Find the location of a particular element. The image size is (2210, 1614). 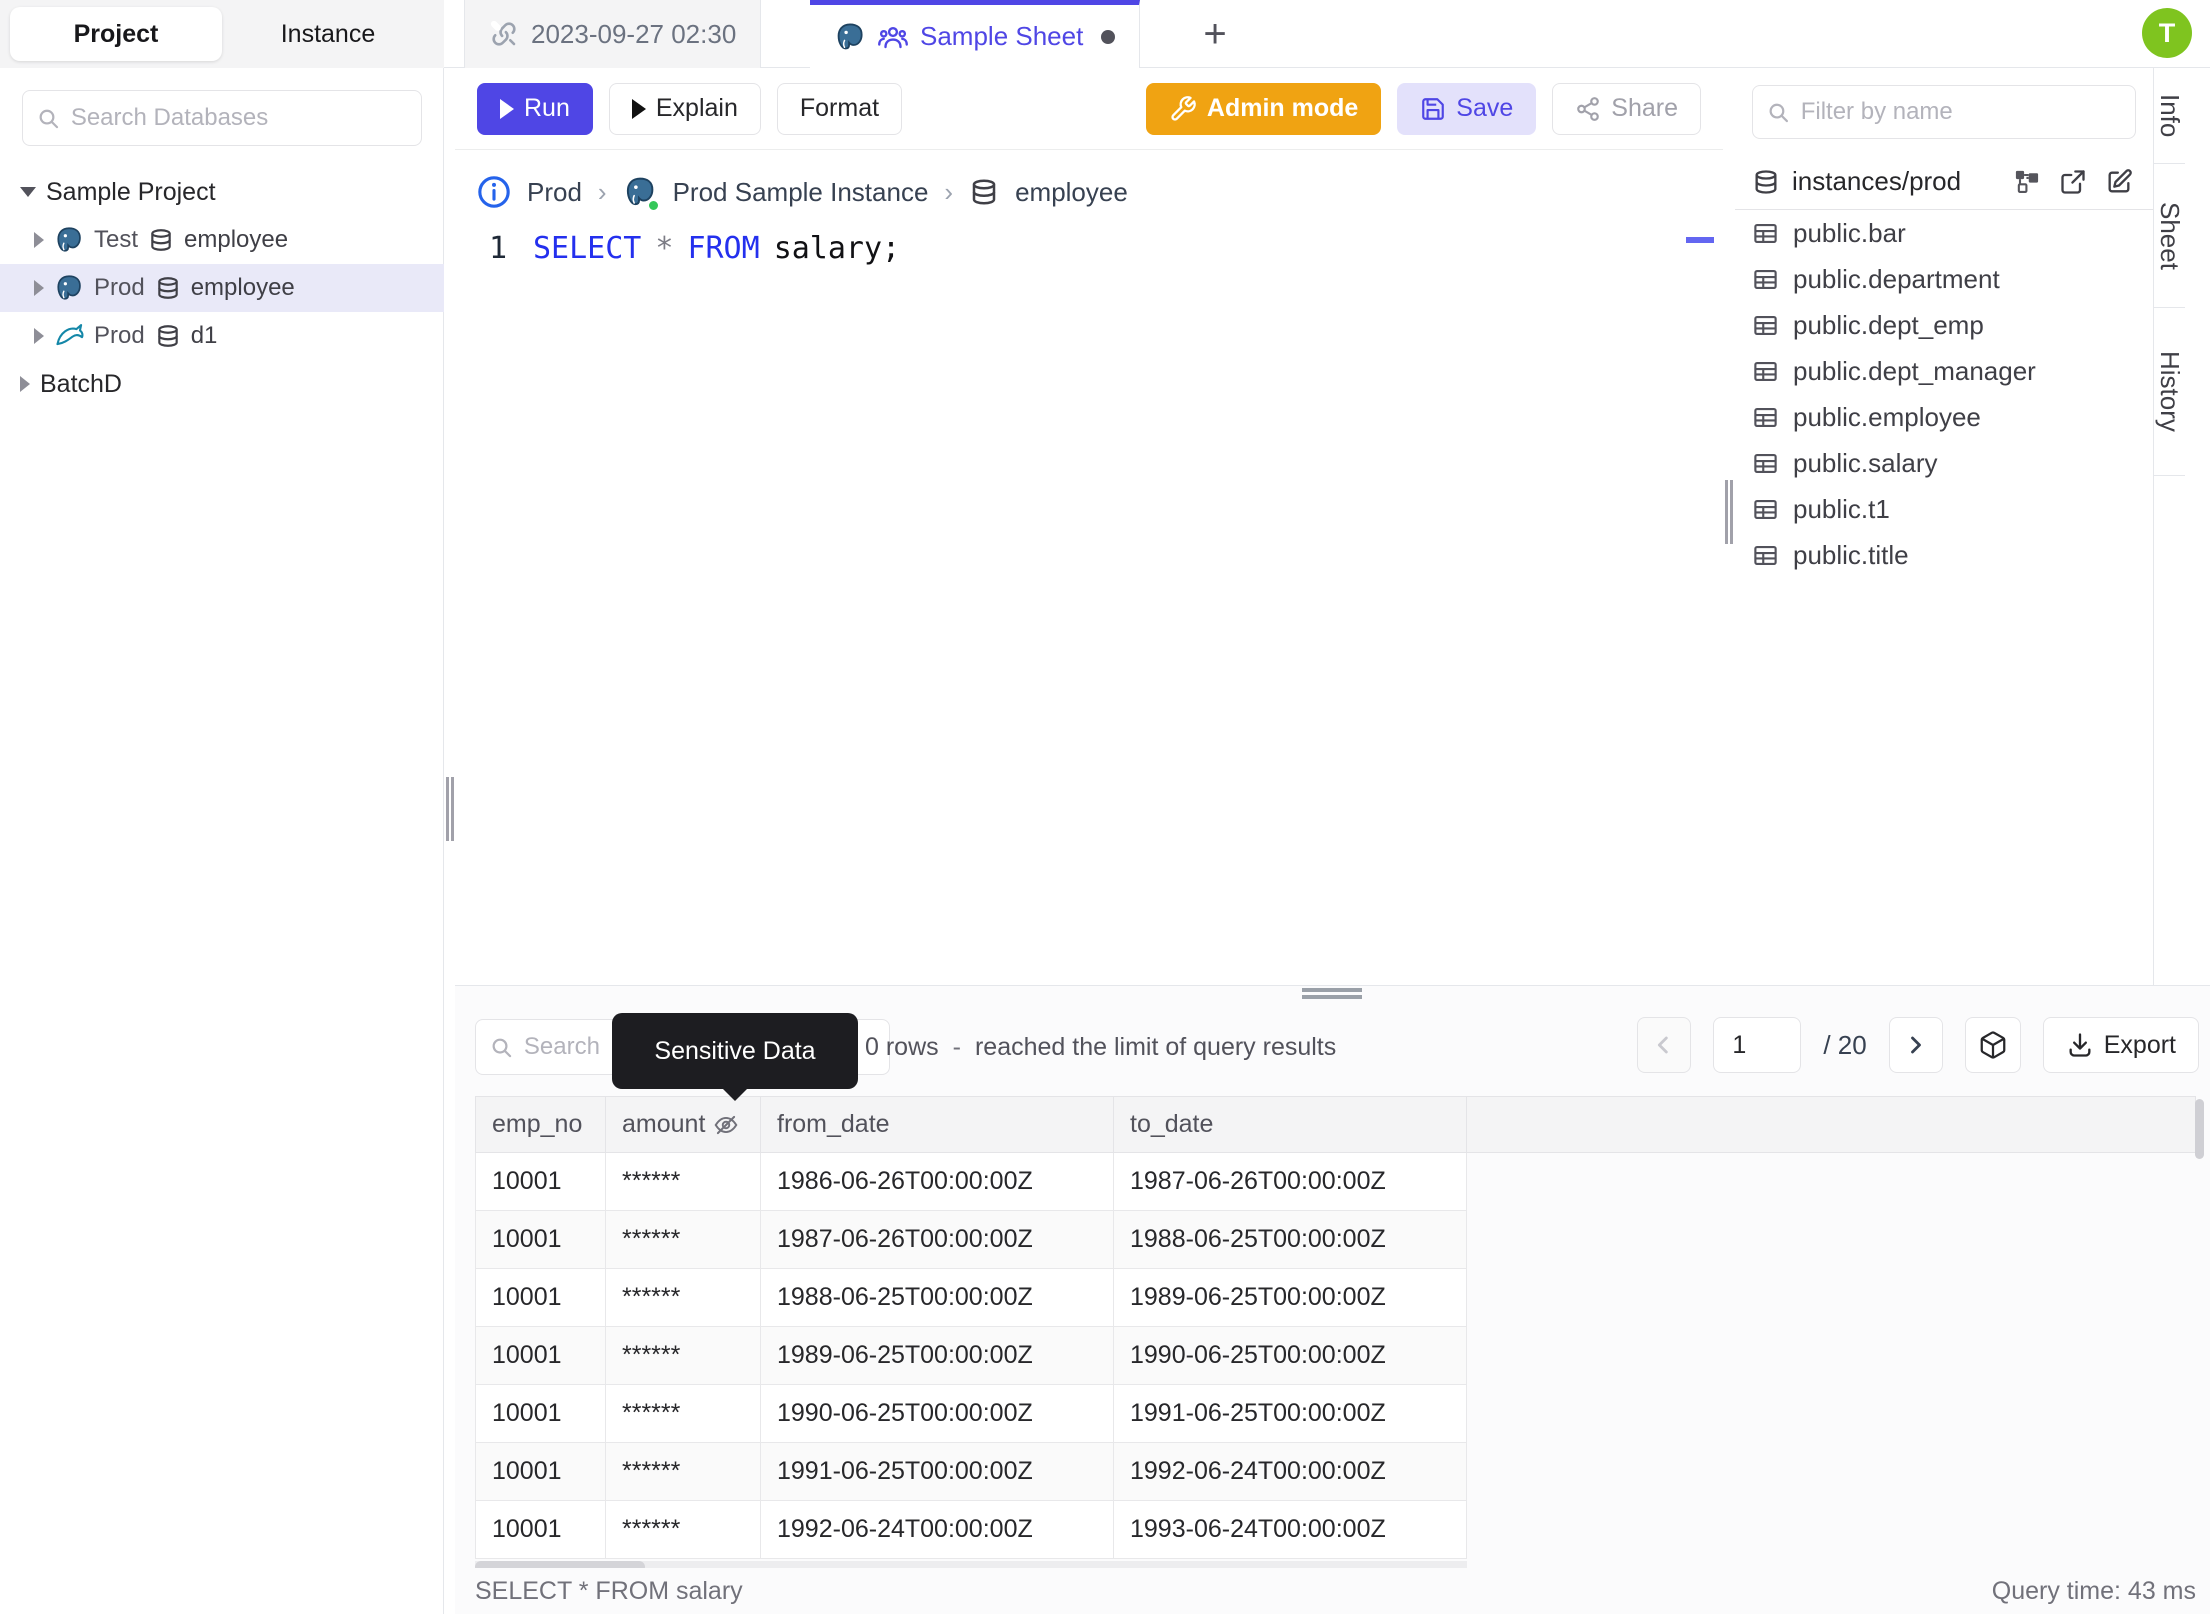

table-list-item: public.salary is located at coordinates (1944, 463).